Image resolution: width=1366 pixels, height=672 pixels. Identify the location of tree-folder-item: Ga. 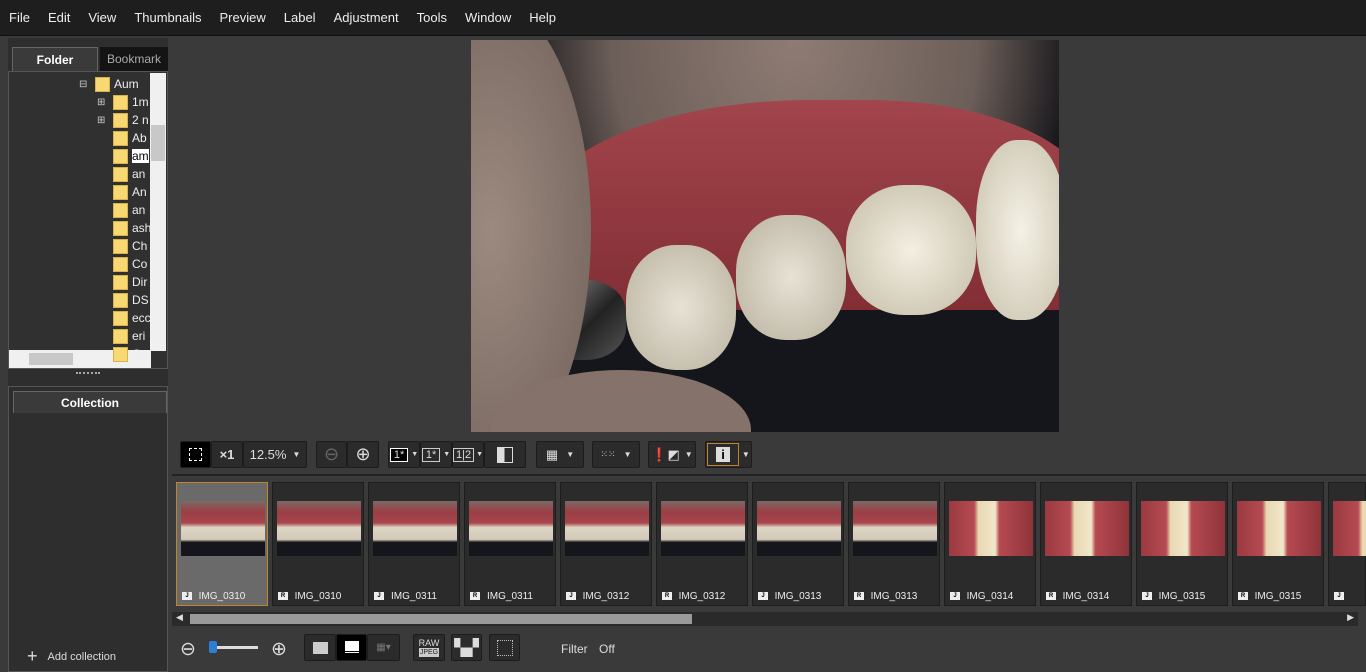
(130, 354).